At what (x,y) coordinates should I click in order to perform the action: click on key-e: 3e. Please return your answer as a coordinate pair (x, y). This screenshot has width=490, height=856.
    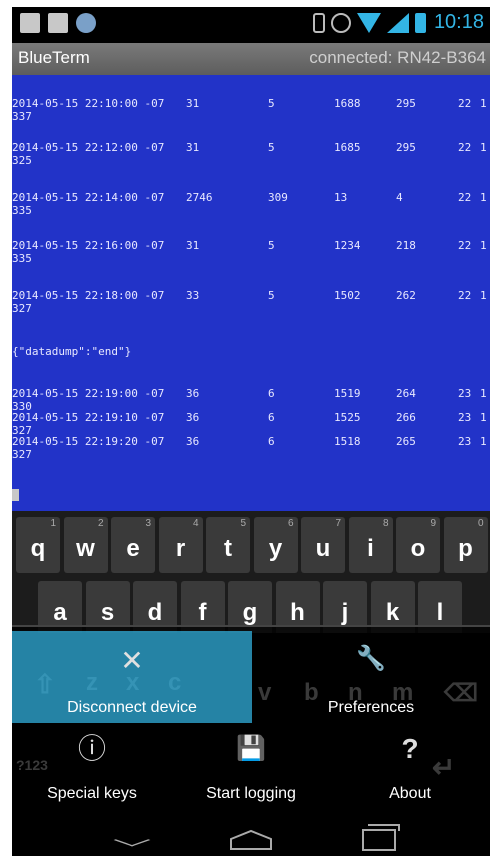
    Looking at the image, I should click on (133, 545).